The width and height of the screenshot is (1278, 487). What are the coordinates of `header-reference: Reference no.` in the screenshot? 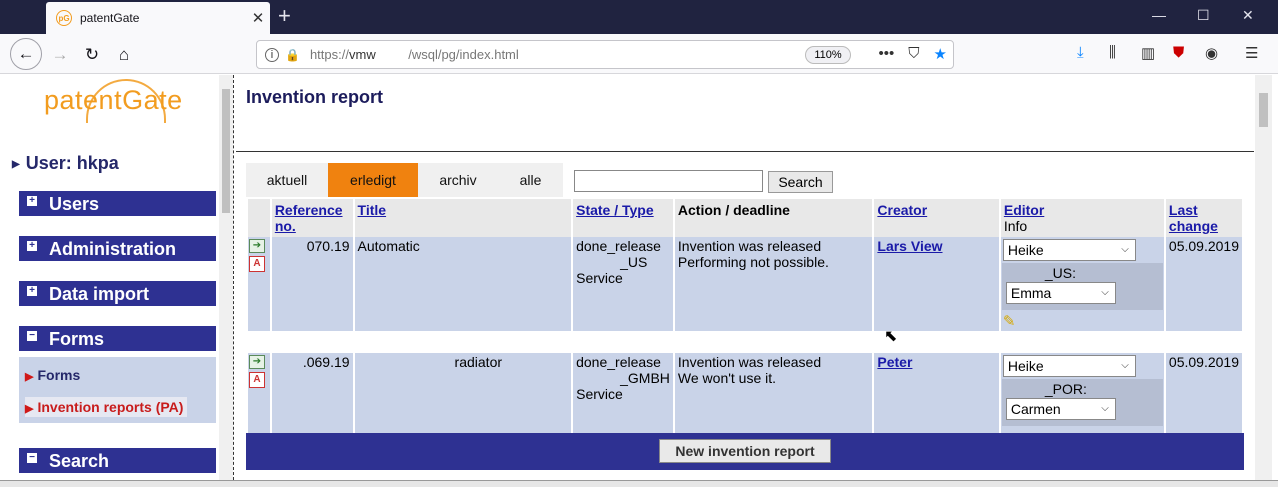 It's located at (312, 218).